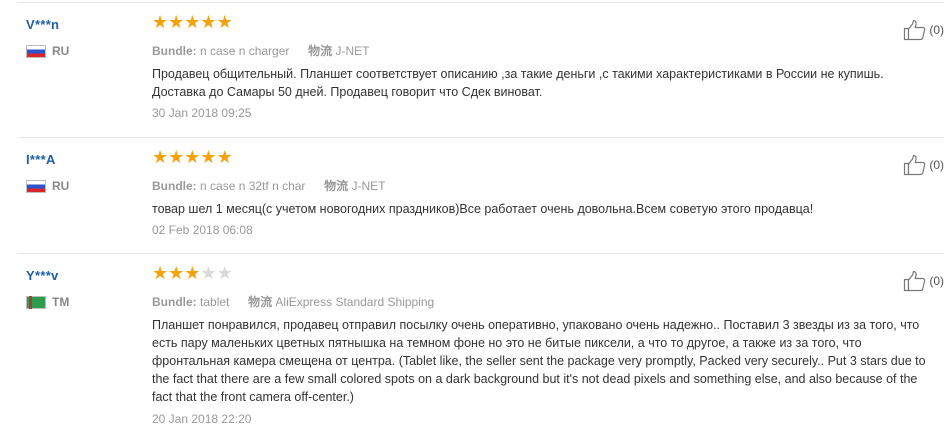  Describe the element at coordinates (42, 275) in the screenshot. I see `reviewer-name: Y***v` at that location.